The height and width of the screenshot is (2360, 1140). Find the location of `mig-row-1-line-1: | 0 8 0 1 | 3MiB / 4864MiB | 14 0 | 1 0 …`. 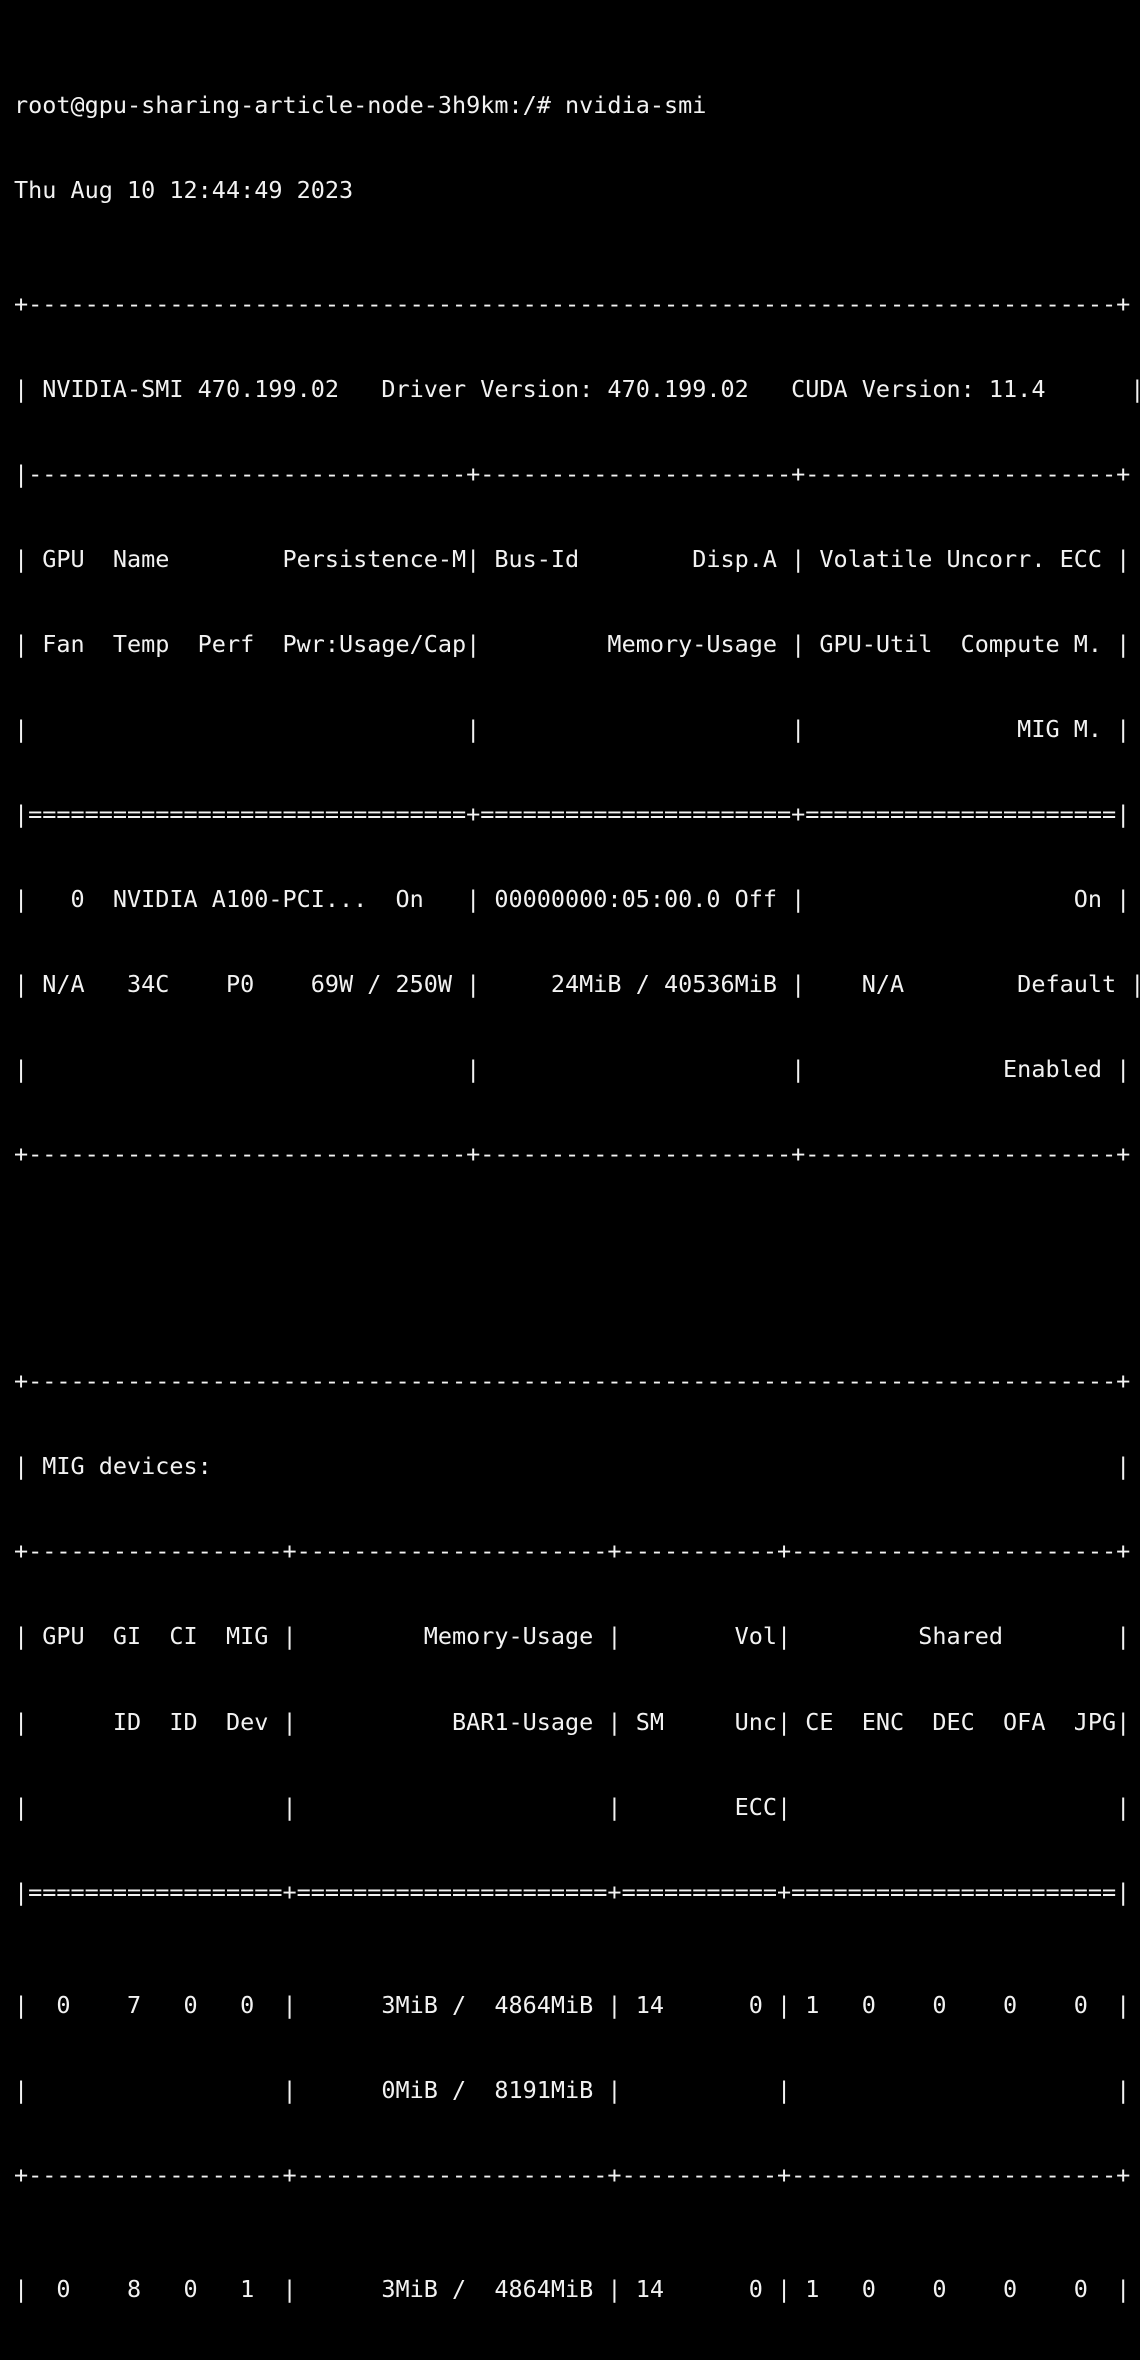

mig-row-1-line-1: | 0 8 0 1 | 3MiB / 4864MiB | 14 0 | 1 0 … is located at coordinates (577, 2289).